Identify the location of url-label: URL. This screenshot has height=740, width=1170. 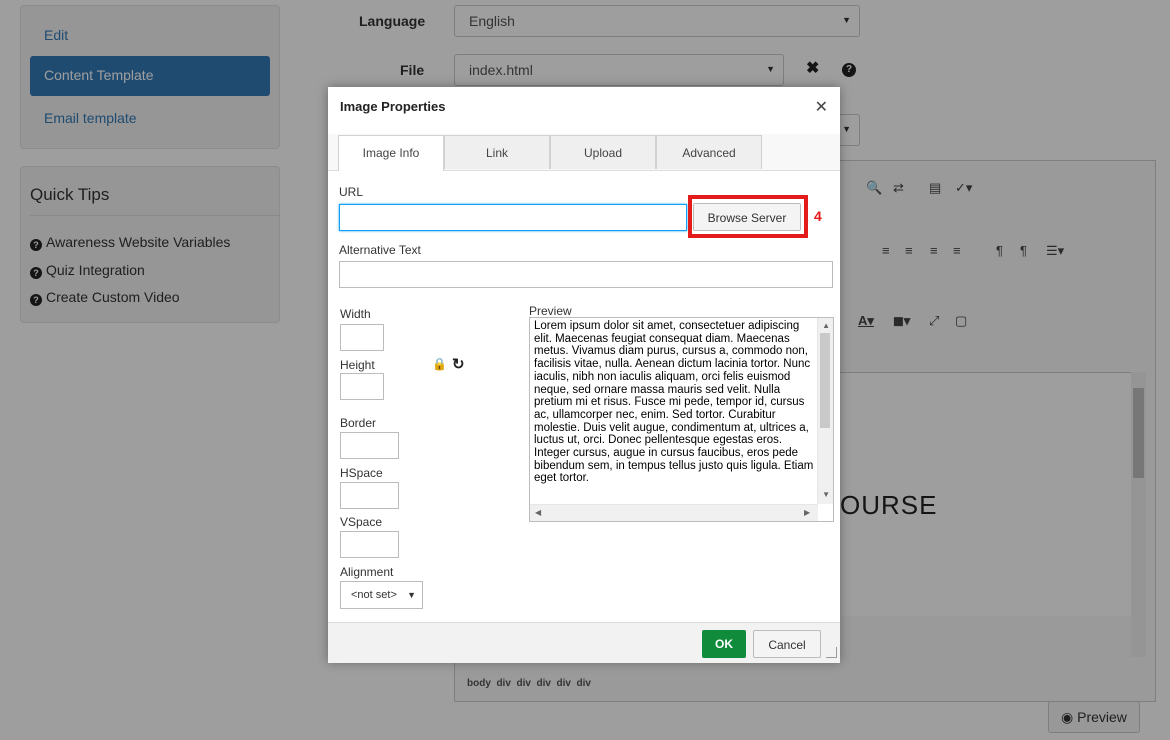
(351, 192).